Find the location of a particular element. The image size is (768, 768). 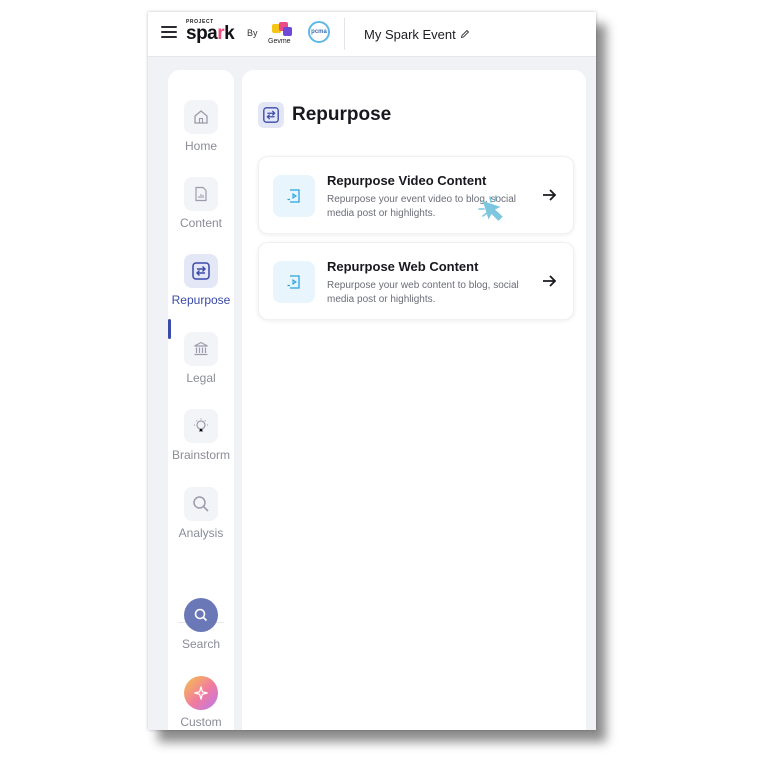

sidebar-tool-custom-task: Custom task is located at coordinates (201, 703).